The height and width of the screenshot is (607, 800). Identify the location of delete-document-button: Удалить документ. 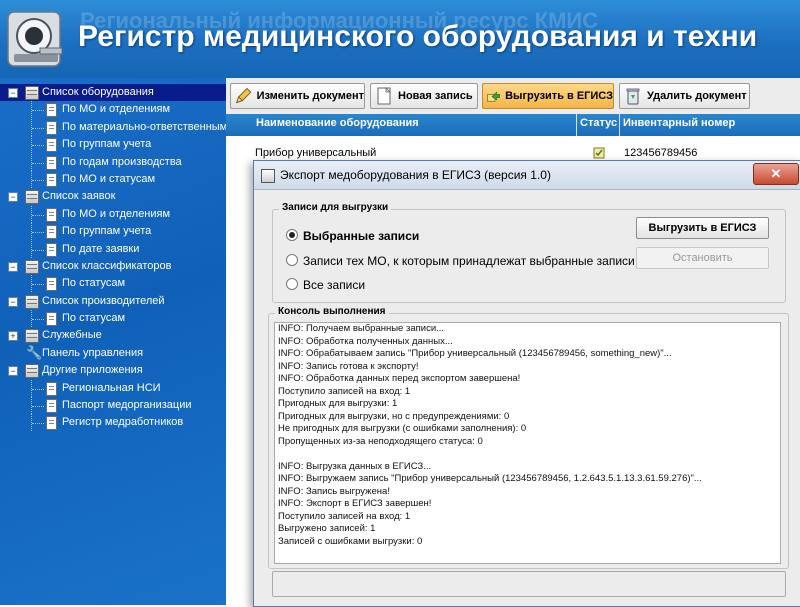
(684, 96).